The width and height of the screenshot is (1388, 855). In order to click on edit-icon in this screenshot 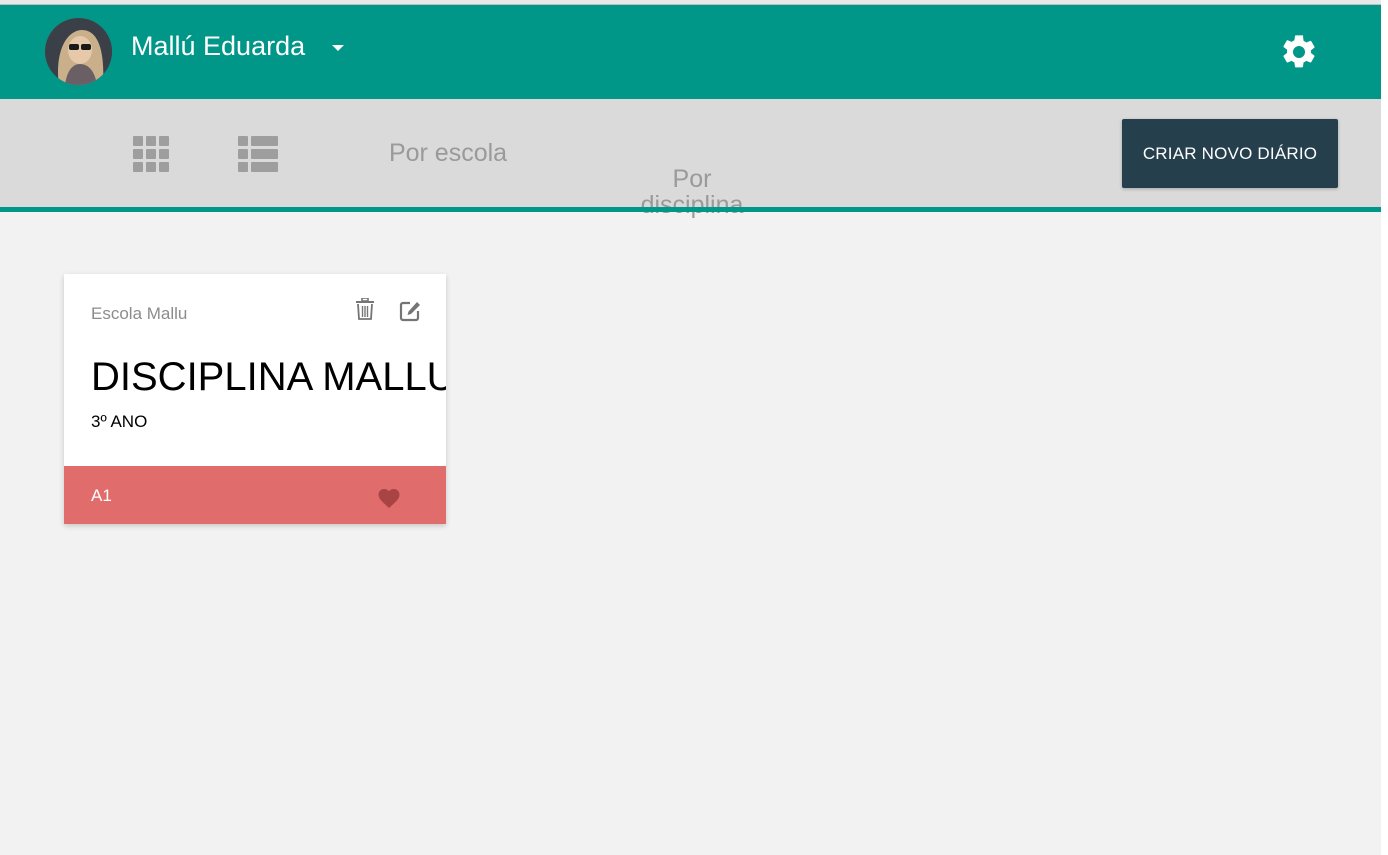, I will do `click(410, 311)`.